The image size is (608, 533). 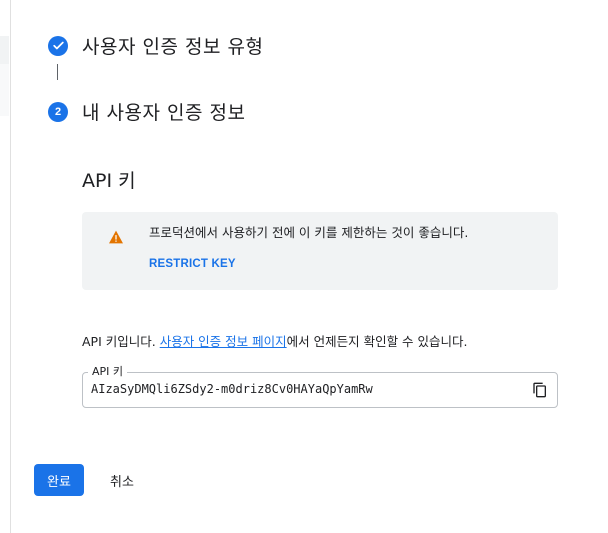 I want to click on api-key-label: API 키, so click(x=108, y=371).